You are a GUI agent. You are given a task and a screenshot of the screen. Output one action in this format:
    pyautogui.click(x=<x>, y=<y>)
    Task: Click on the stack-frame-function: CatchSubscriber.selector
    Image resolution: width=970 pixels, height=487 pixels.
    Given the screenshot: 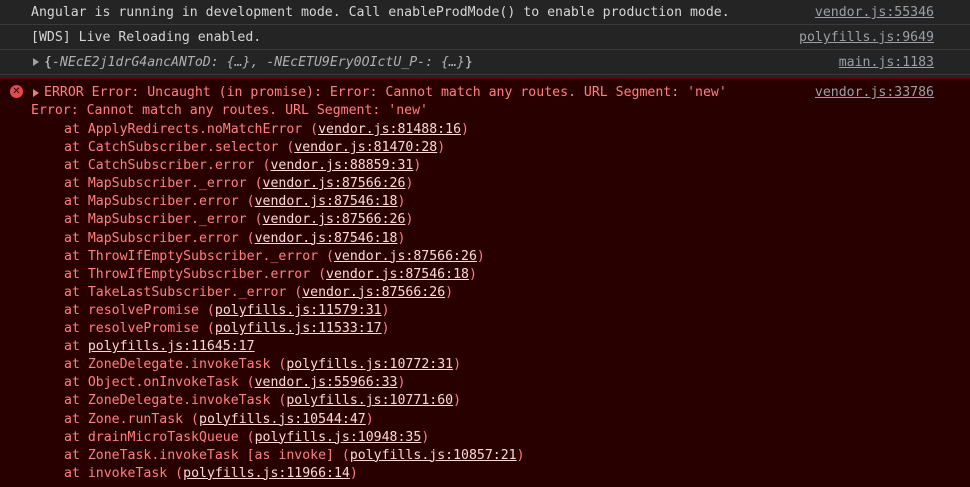 What is the action you would take?
    pyautogui.click(x=183, y=148)
    